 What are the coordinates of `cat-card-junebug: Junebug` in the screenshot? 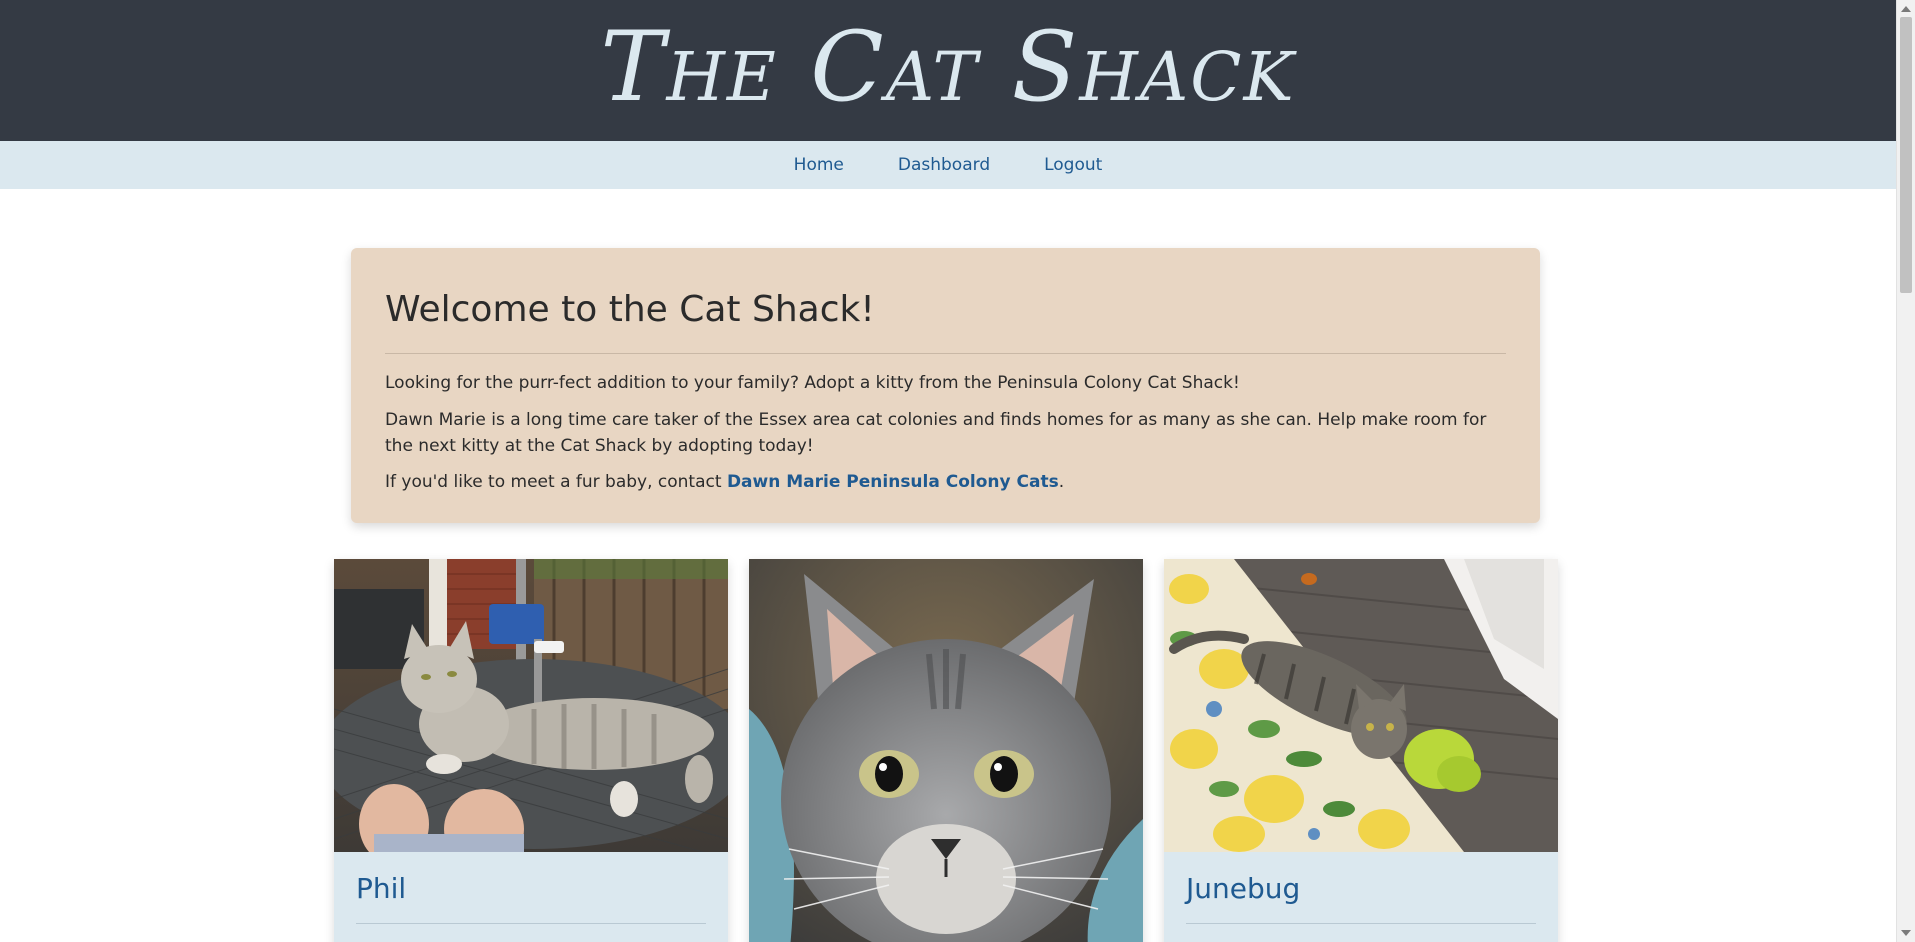 It's located at (1361, 750).